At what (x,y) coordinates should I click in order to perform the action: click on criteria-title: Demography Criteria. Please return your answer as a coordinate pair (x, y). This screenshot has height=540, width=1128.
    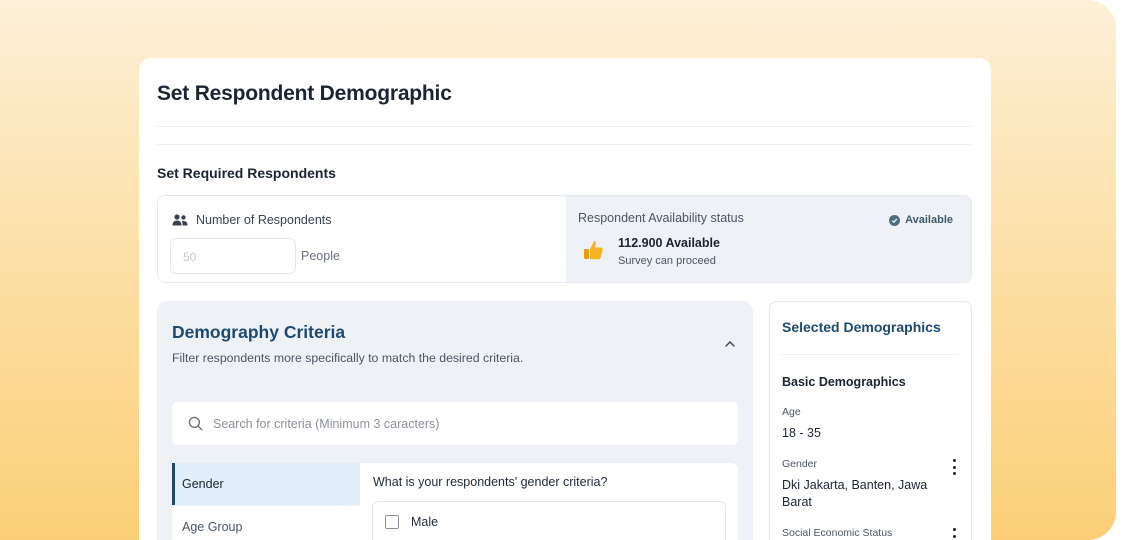
    Looking at the image, I should click on (259, 332).